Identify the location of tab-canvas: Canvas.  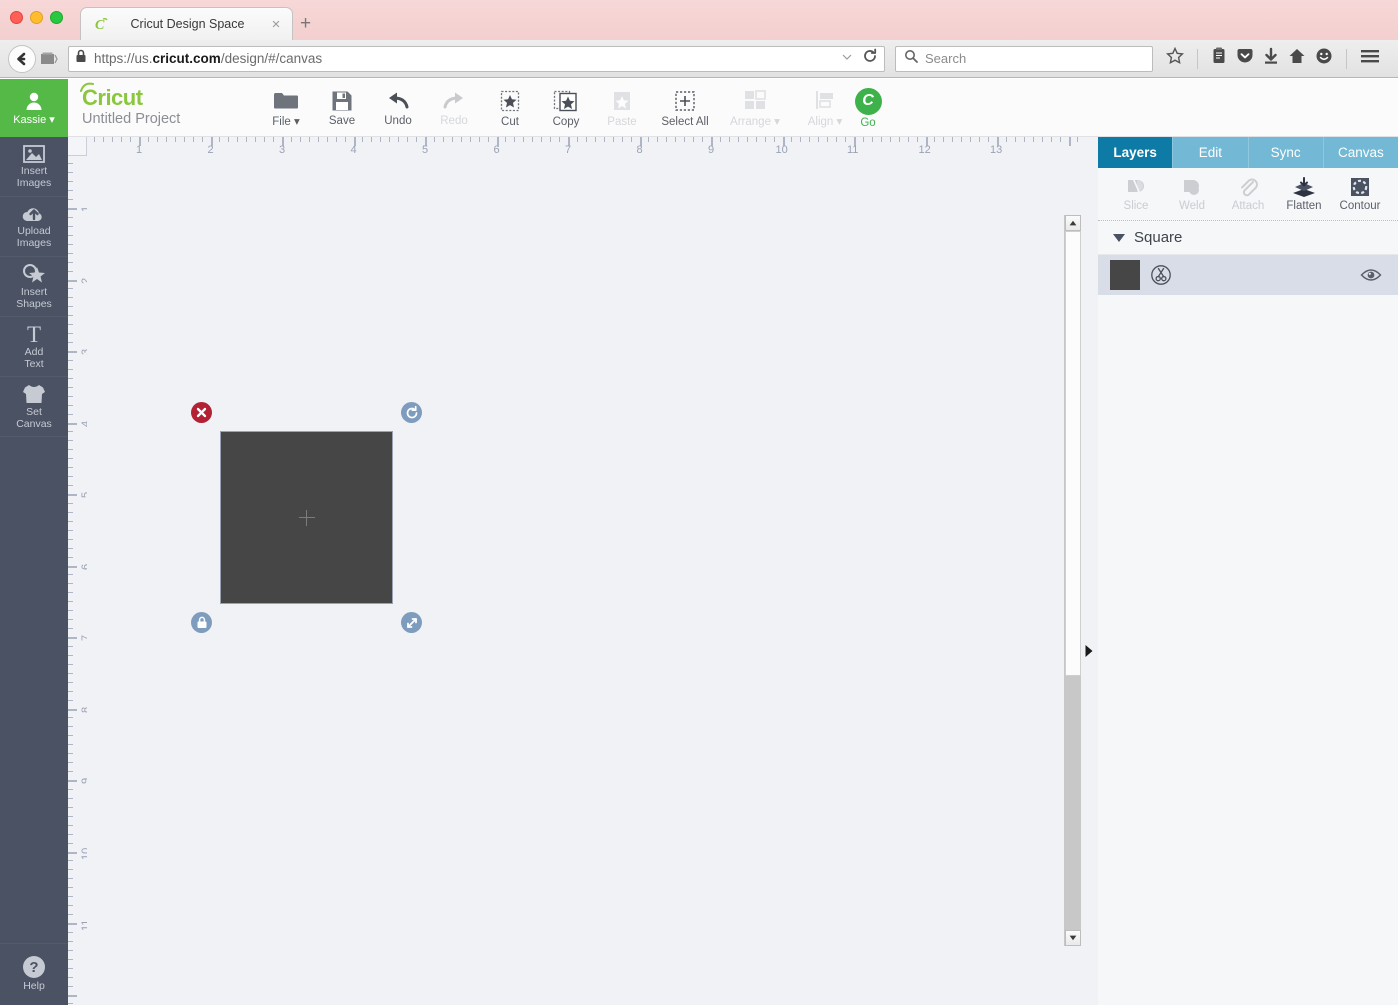
(1360, 152).